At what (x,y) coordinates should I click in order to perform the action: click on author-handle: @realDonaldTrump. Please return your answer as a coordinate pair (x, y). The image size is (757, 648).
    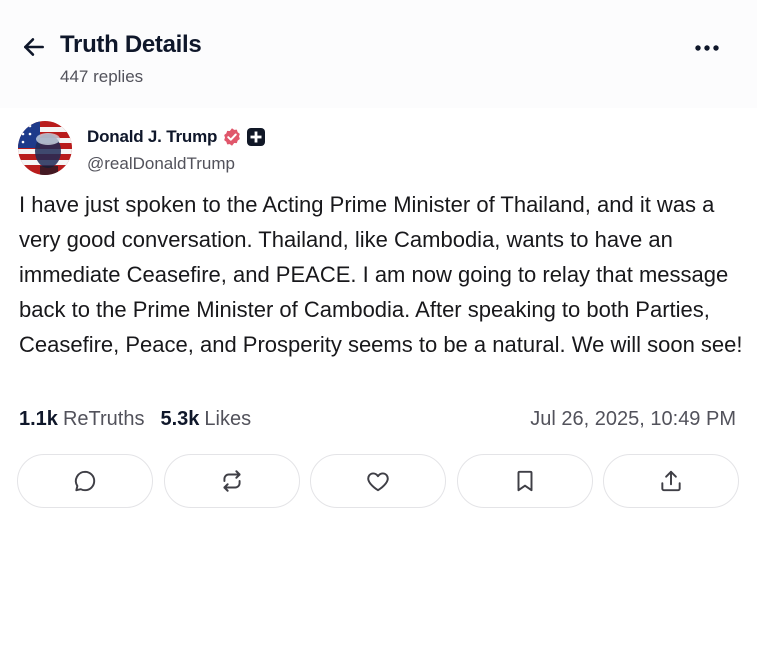
    Looking at the image, I should click on (161, 164).